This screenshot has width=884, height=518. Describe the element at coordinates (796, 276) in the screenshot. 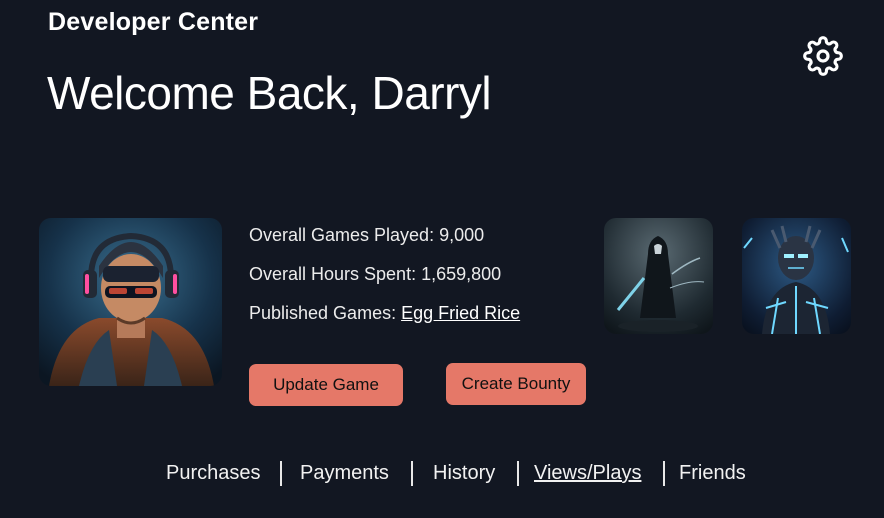

I see `game-art-neon-knight` at that location.